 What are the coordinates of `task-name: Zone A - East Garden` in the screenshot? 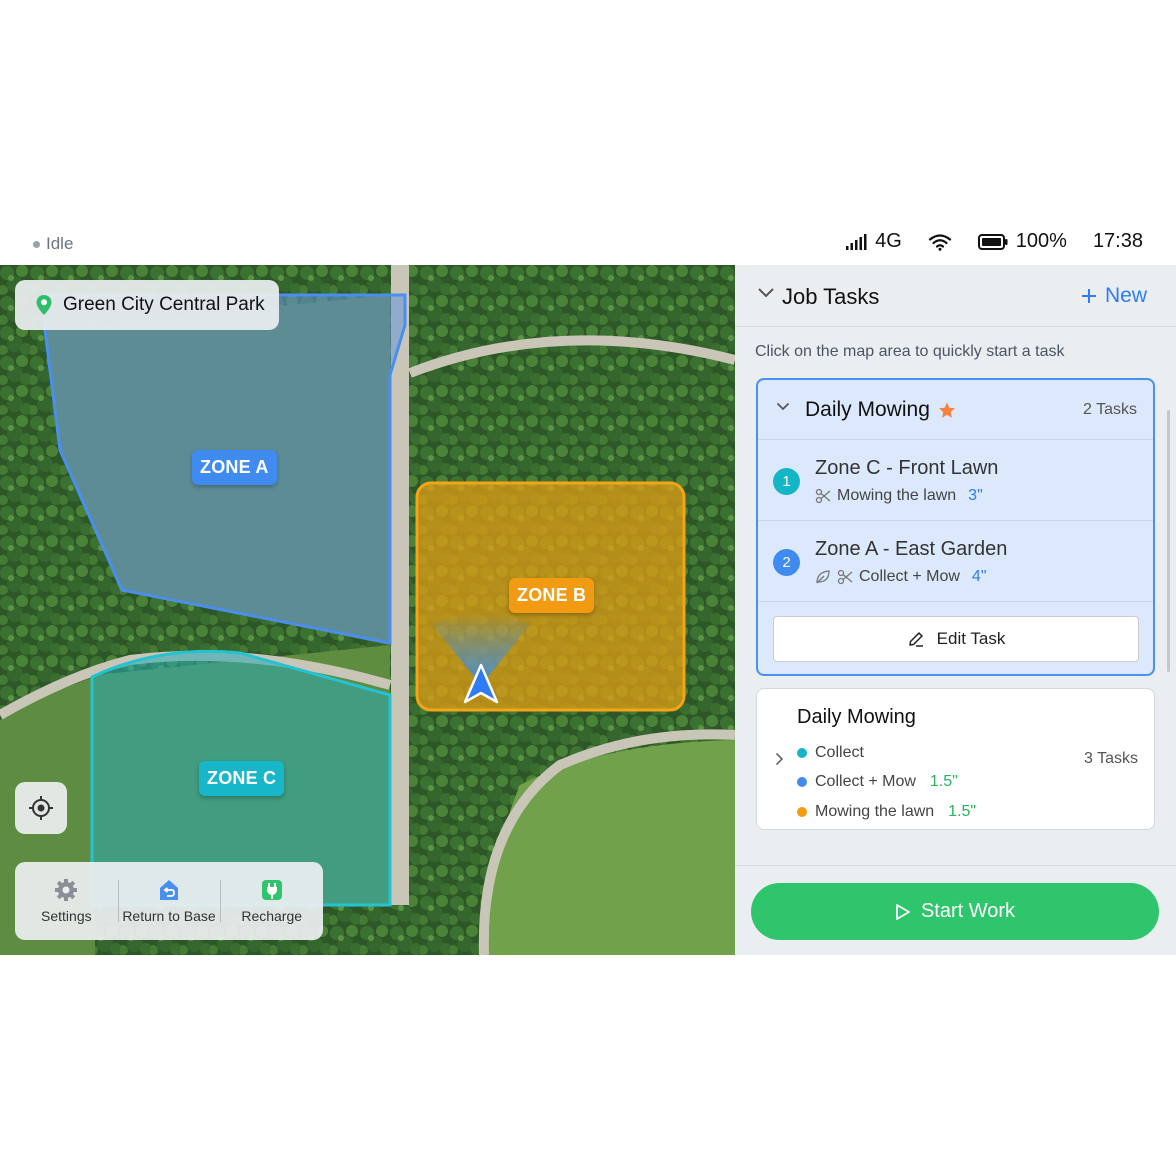 It's located at (911, 549).